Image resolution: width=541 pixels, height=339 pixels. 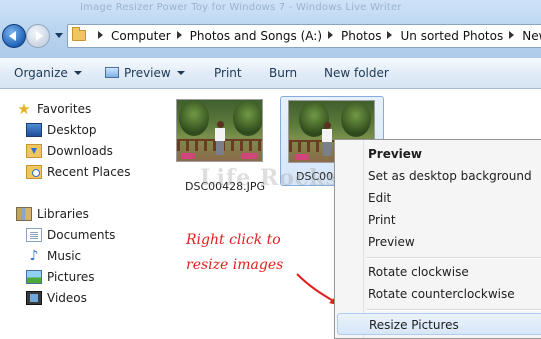 I want to click on menu-item-label: Rotate counterclockwise, so click(x=441, y=294).